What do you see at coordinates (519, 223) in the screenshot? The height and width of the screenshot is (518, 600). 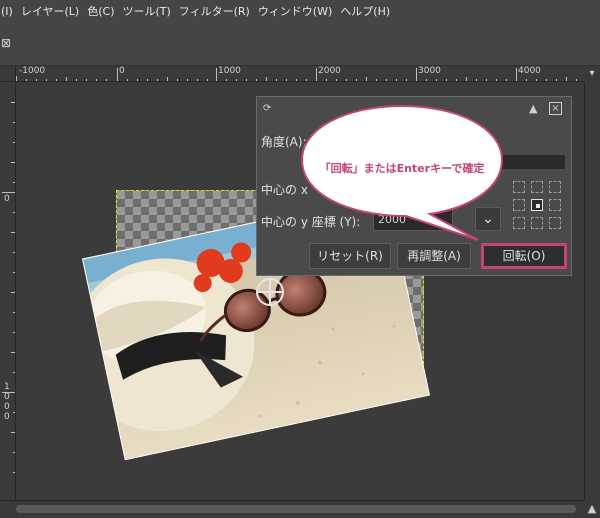 I see `pivot-bottom-left` at bounding box center [519, 223].